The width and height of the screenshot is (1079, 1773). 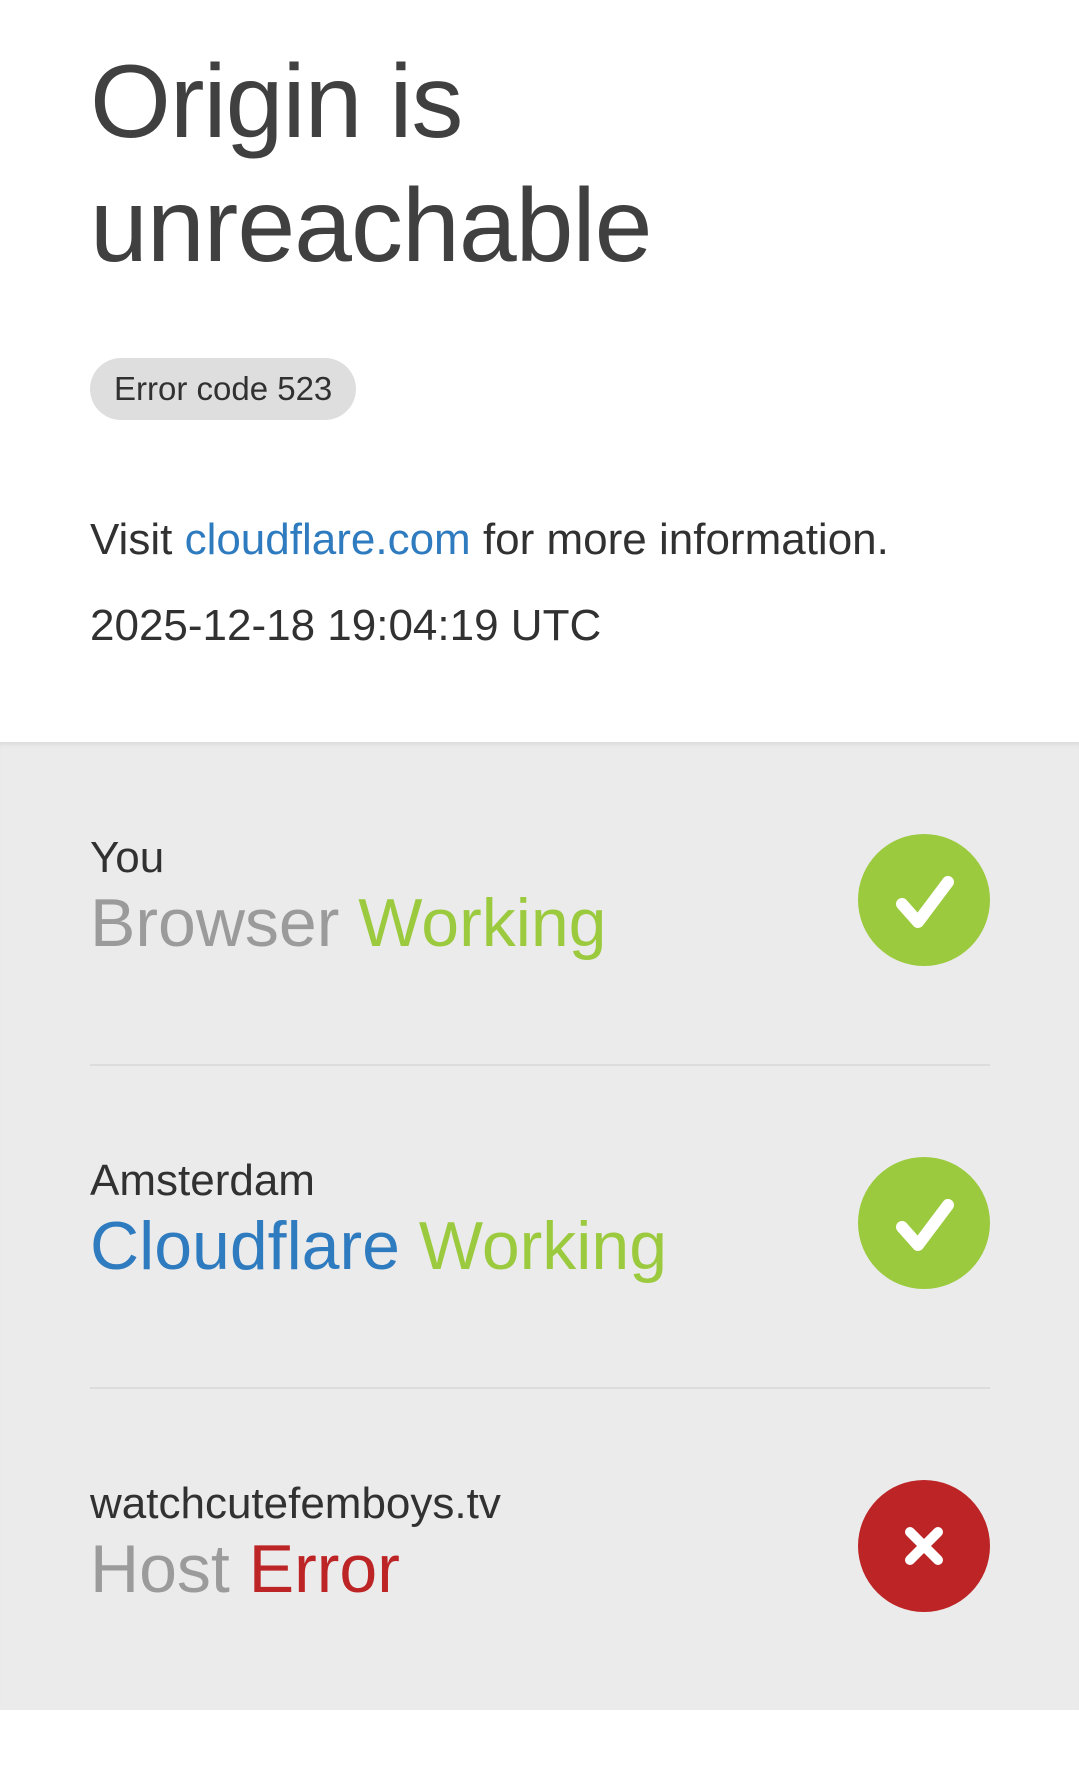 What do you see at coordinates (328, 539) in the screenshot?
I see `cloudflare-link: cloudflare.com` at bounding box center [328, 539].